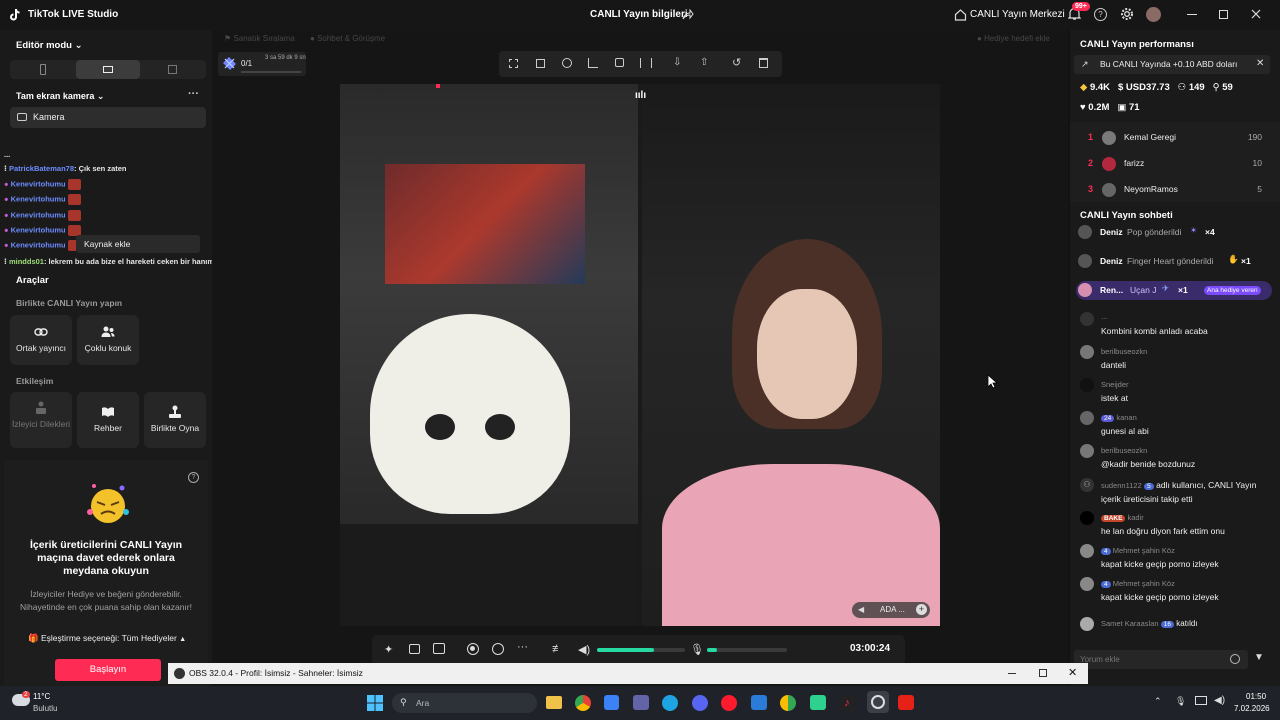 Image resolution: width=1280 pixels, height=720 pixels. Describe the element at coordinates (906, 702) in the screenshot. I see `youtube-icon` at that location.